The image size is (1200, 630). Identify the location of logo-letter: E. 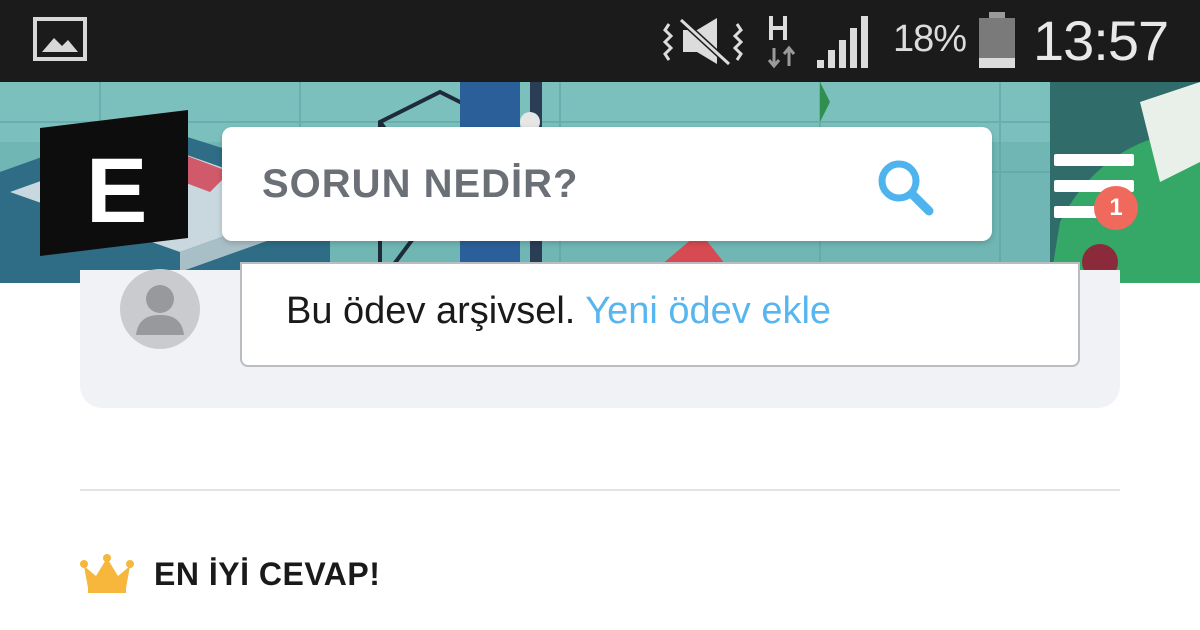
(116, 191).